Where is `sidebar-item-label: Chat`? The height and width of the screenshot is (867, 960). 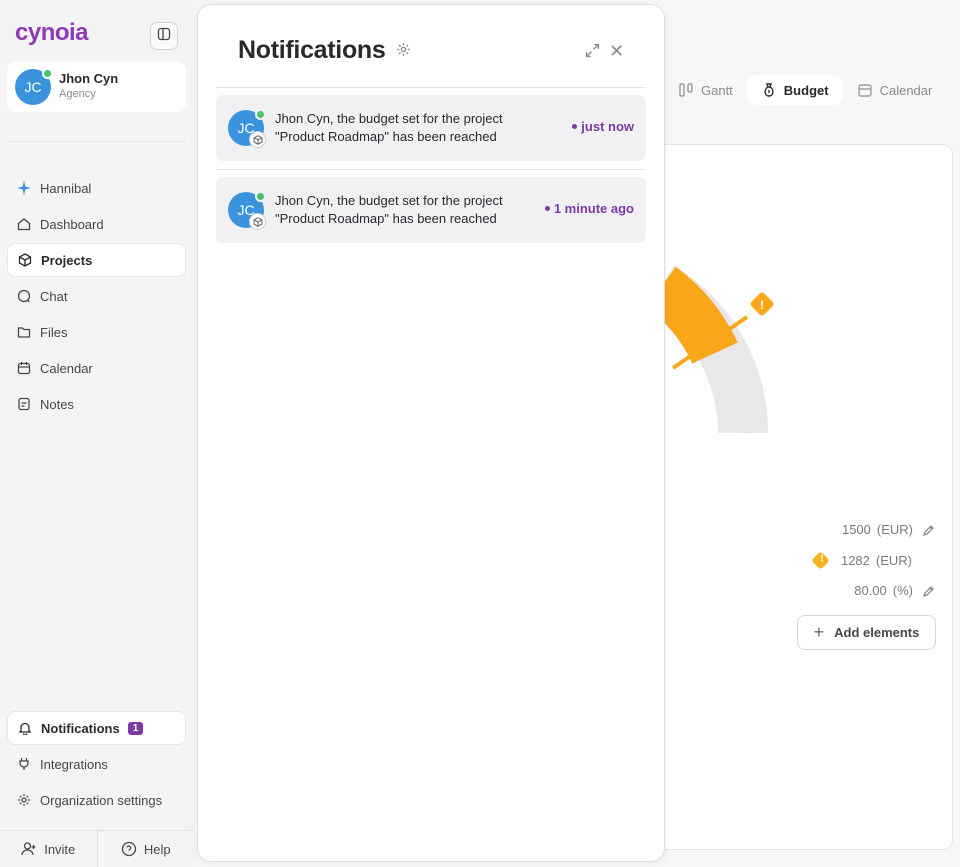 sidebar-item-label: Chat is located at coordinates (54, 296).